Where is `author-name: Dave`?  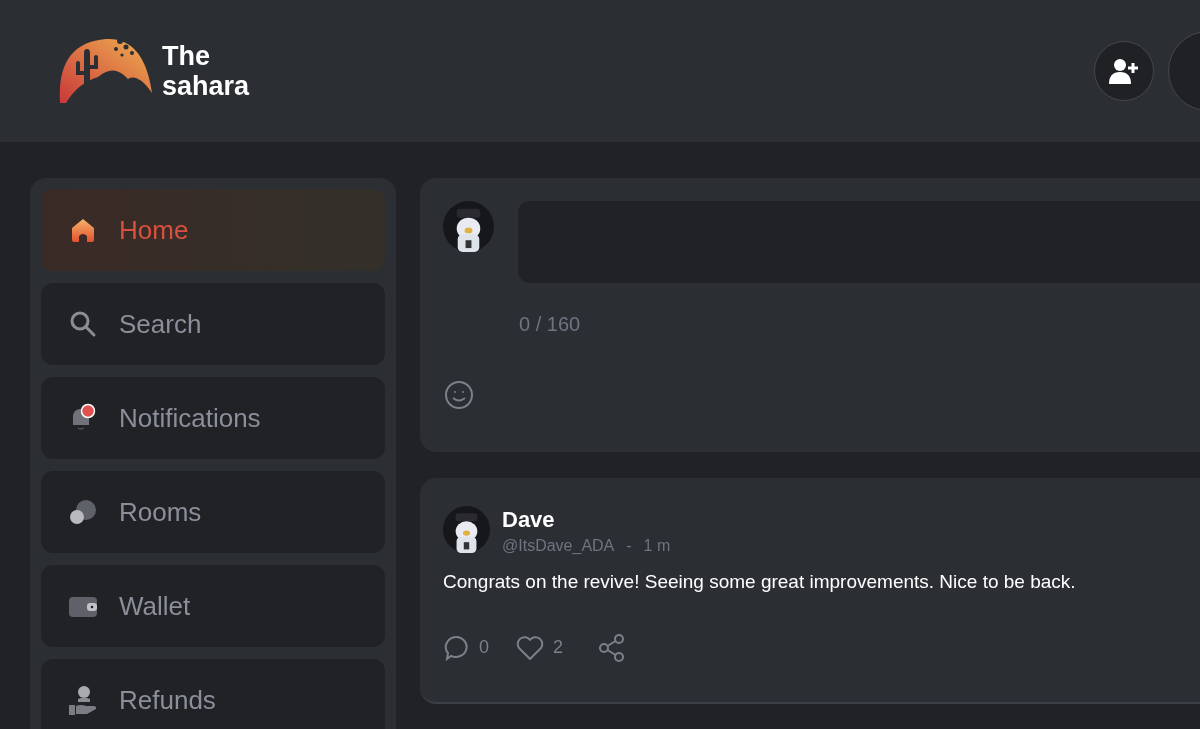 author-name: Dave is located at coordinates (529, 520).